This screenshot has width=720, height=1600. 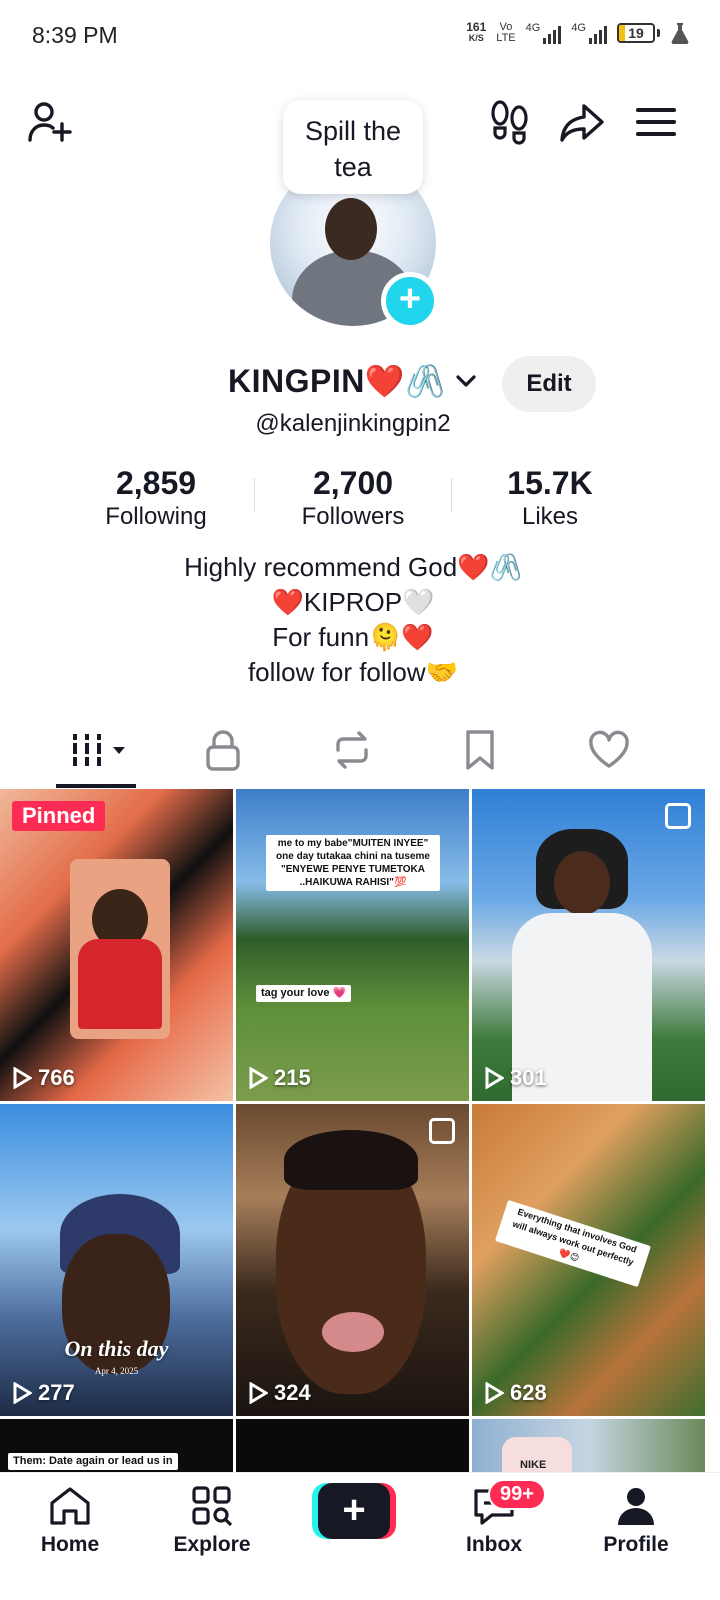 I want to click on footprints-icon, so click(x=509, y=122).